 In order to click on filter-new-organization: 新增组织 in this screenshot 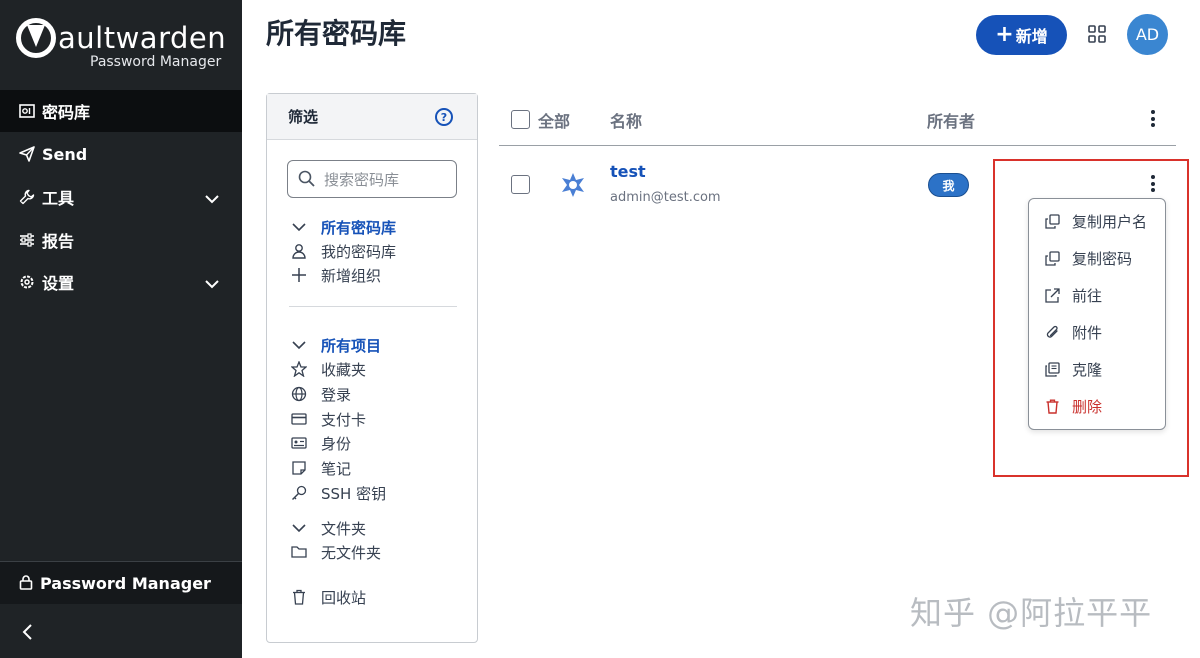, I will do `click(335, 275)`.